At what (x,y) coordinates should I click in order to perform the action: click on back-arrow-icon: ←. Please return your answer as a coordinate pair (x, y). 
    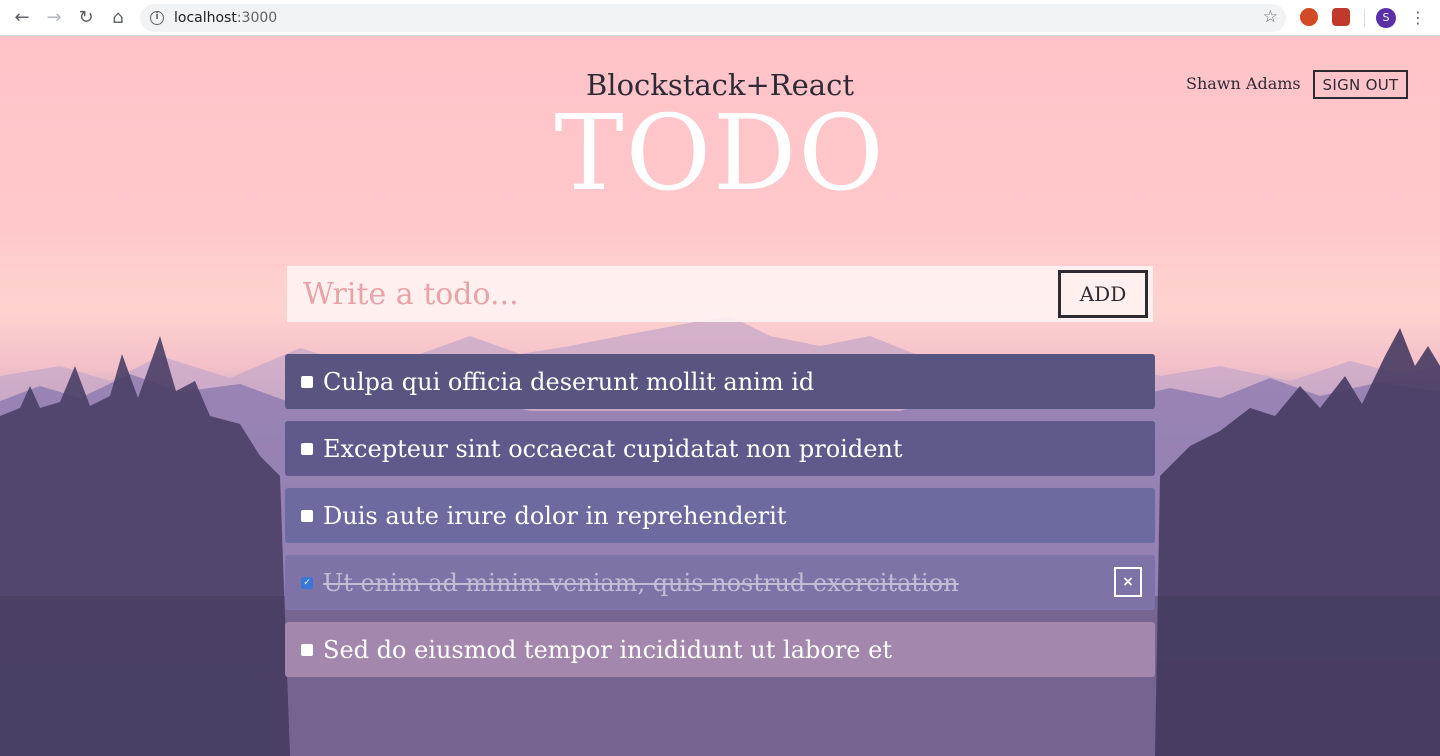
    Looking at the image, I should click on (22, 18).